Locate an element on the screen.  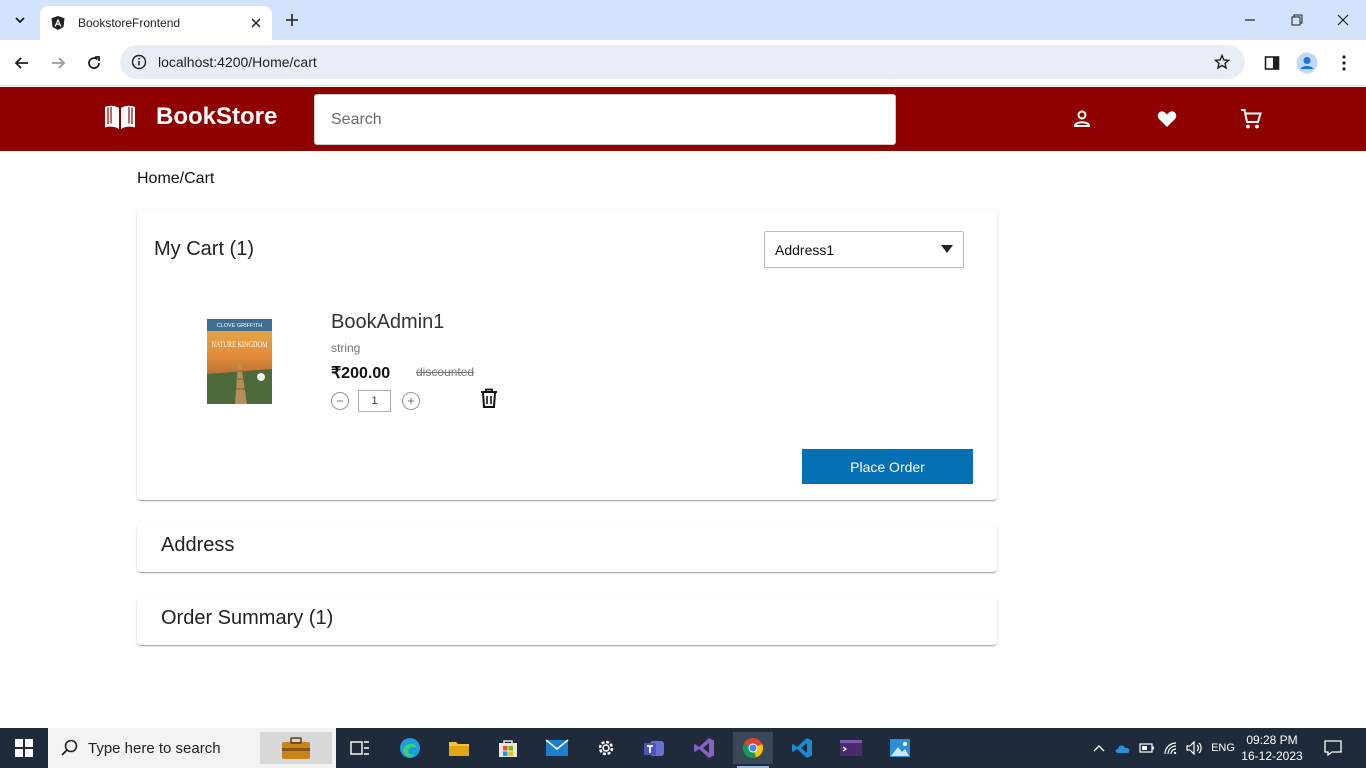
forward-icon is located at coordinates (58, 63).